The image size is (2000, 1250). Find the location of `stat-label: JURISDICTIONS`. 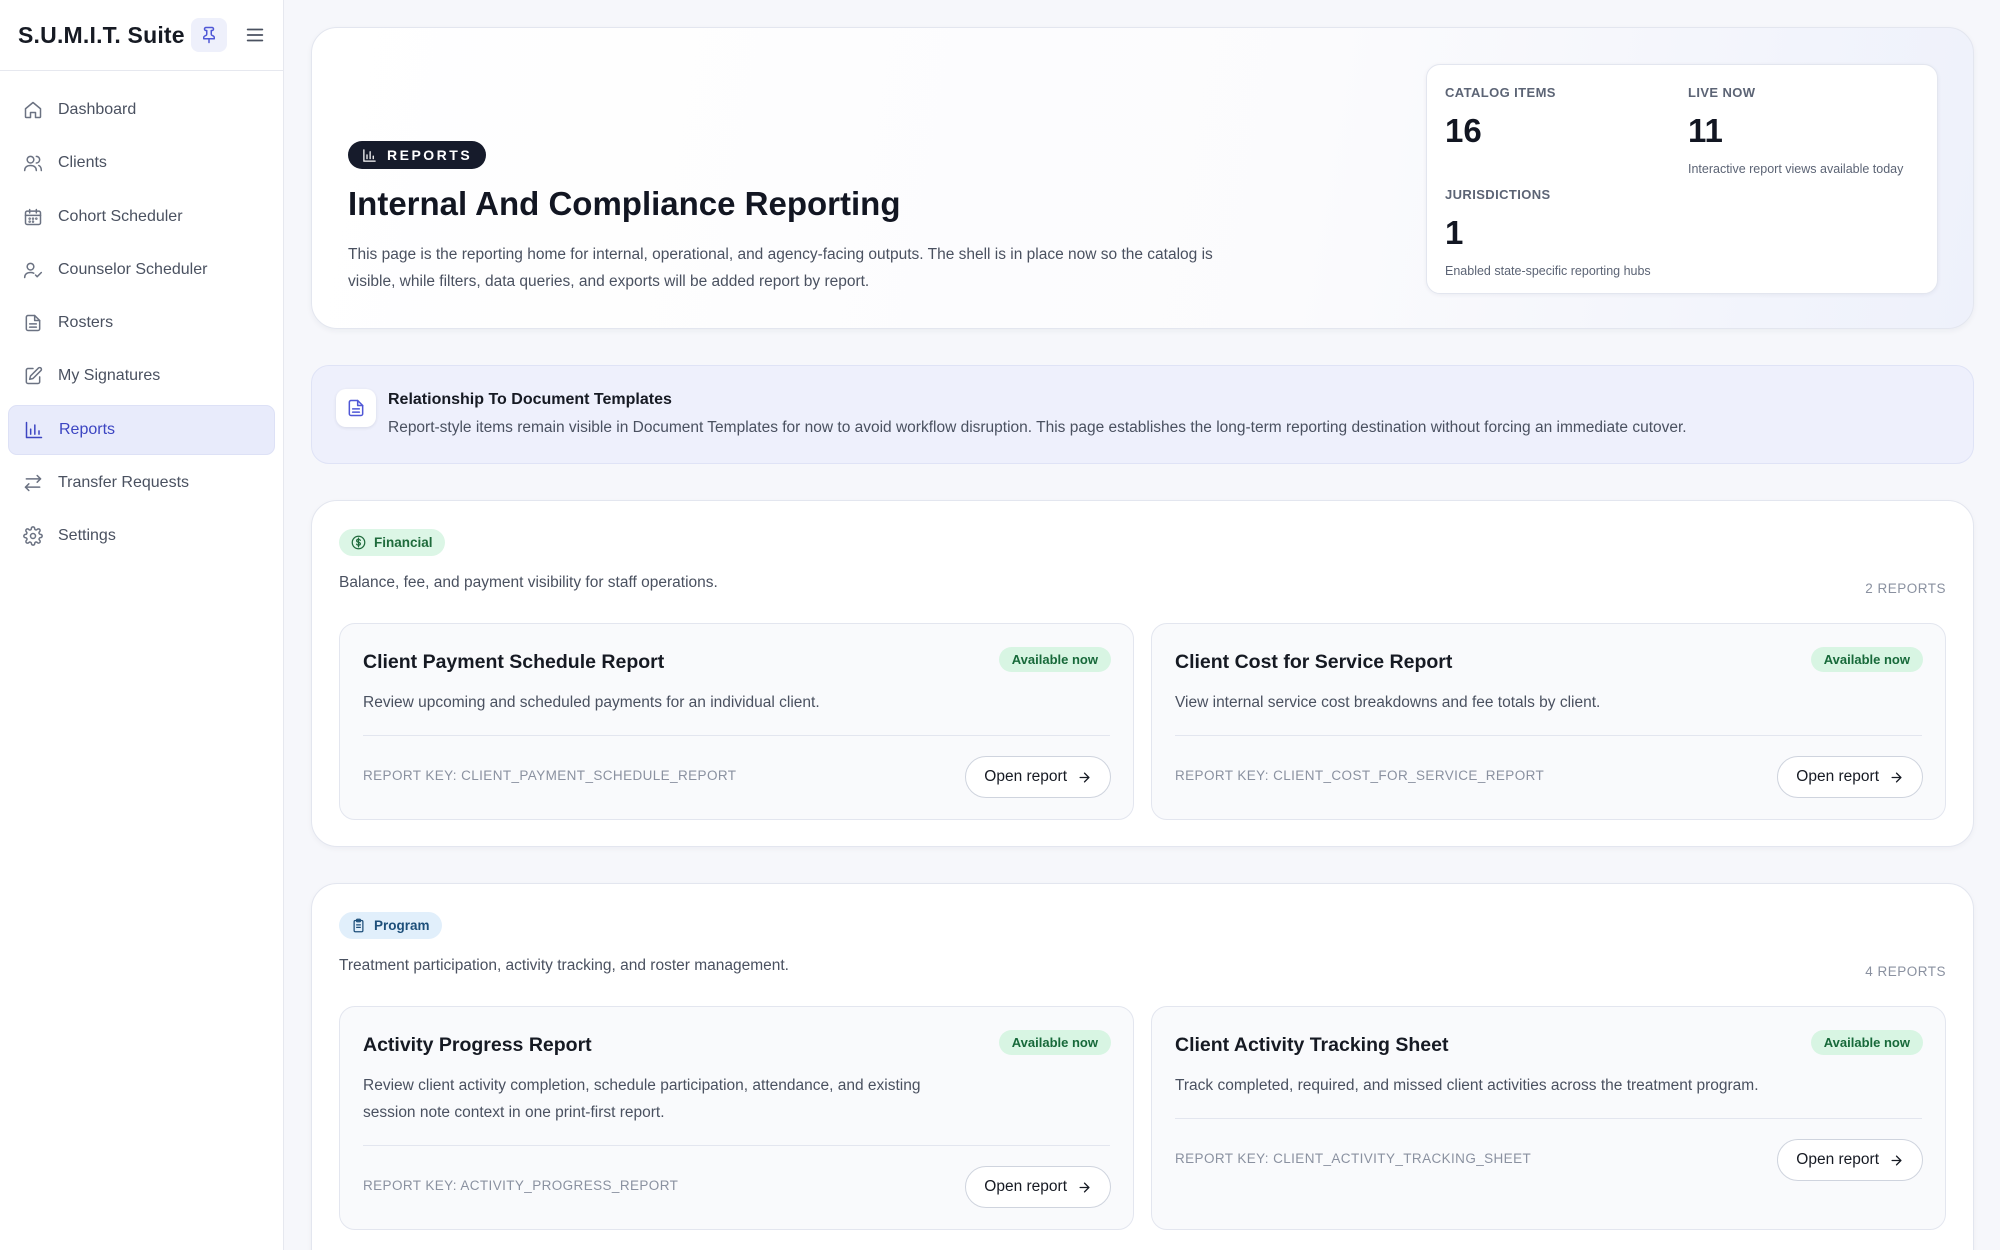

stat-label: JURISDICTIONS is located at coordinates (1498, 194).